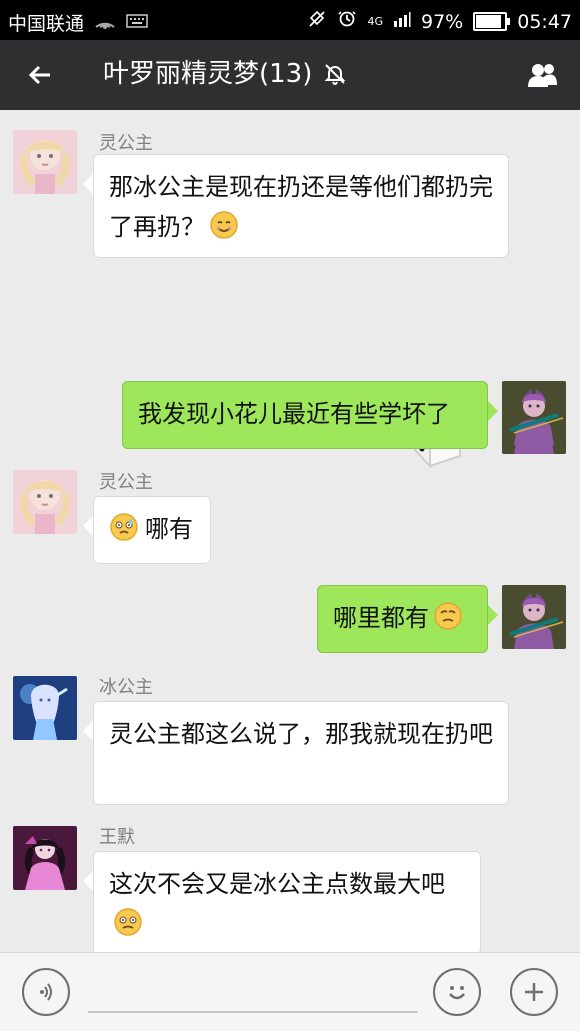 This screenshot has width=580, height=1031. Describe the element at coordinates (448, 616) in the screenshot. I see `smug-emoji-icon` at that location.